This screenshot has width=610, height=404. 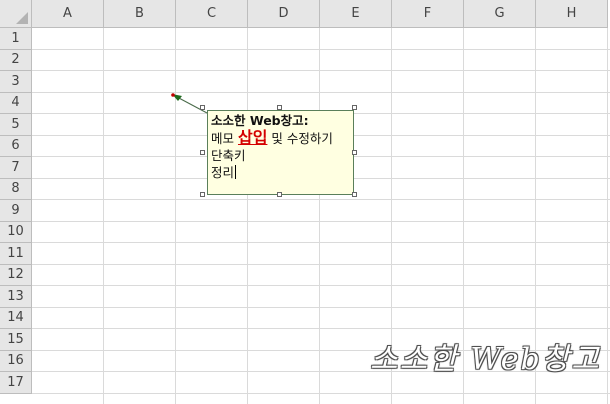 What do you see at coordinates (68, 14) in the screenshot?
I see `column-header-a: A` at bounding box center [68, 14].